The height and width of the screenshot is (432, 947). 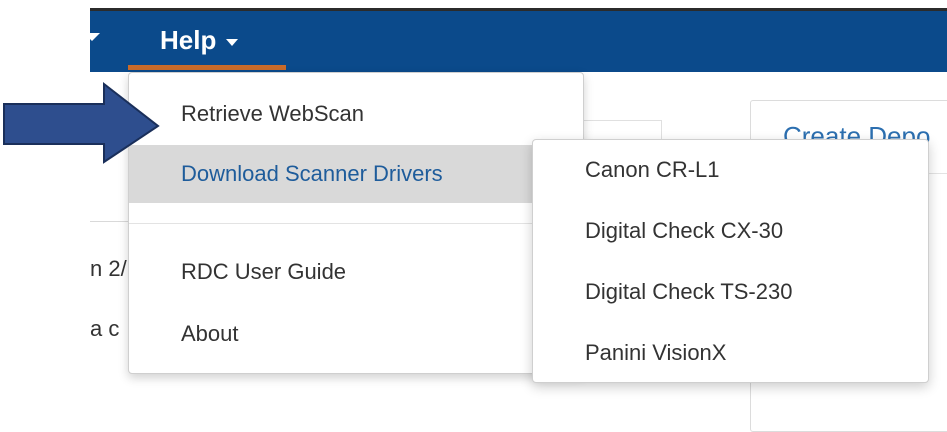 What do you see at coordinates (92, 37) in the screenshot?
I see `chevron-down-icon` at bounding box center [92, 37].